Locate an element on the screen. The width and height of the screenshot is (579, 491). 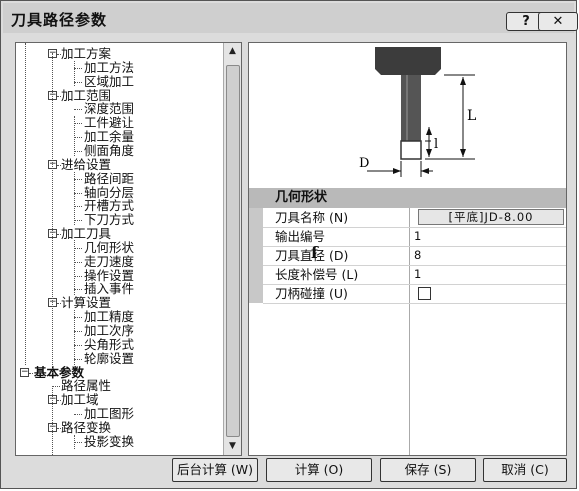
dimension-L-label: L is located at coordinates (471, 116).